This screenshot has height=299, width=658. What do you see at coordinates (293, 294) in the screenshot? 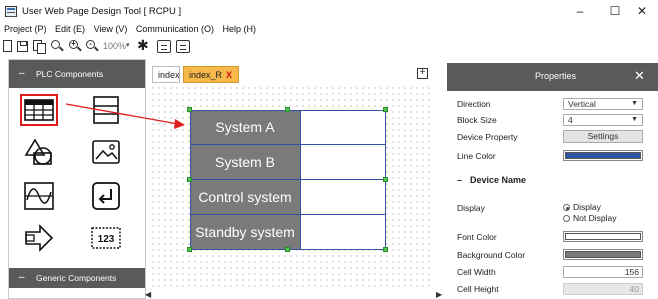
I see `editor-horizontal-scrollbar: ◀ ▶` at bounding box center [293, 294].